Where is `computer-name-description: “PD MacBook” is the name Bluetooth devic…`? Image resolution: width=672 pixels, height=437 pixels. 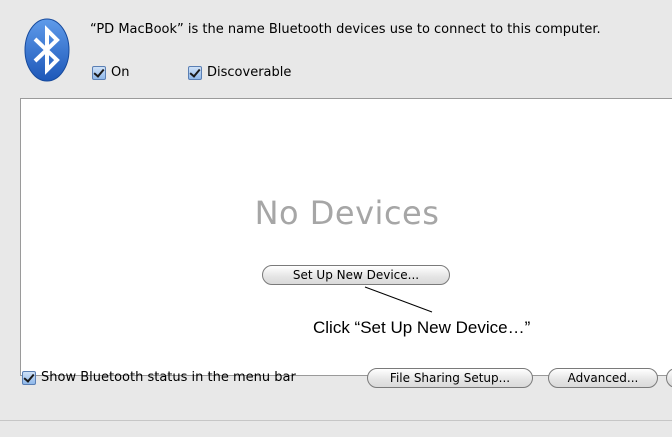
computer-name-description: “PD MacBook” is the name Bluetooth devic… is located at coordinates (345, 29).